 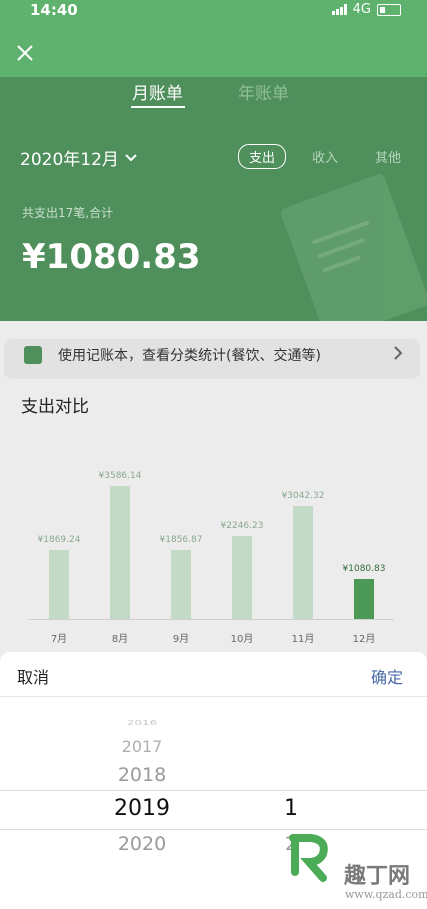 What do you see at coordinates (388, 156) in the screenshot?
I see `filter-other: 其他` at bounding box center [388, 156].